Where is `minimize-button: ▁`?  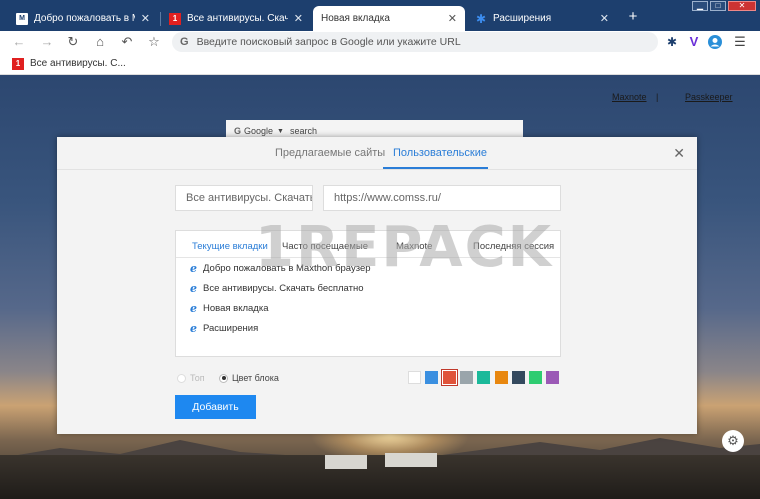 minimize-button: ▁ is located at coordinates (700, 6).